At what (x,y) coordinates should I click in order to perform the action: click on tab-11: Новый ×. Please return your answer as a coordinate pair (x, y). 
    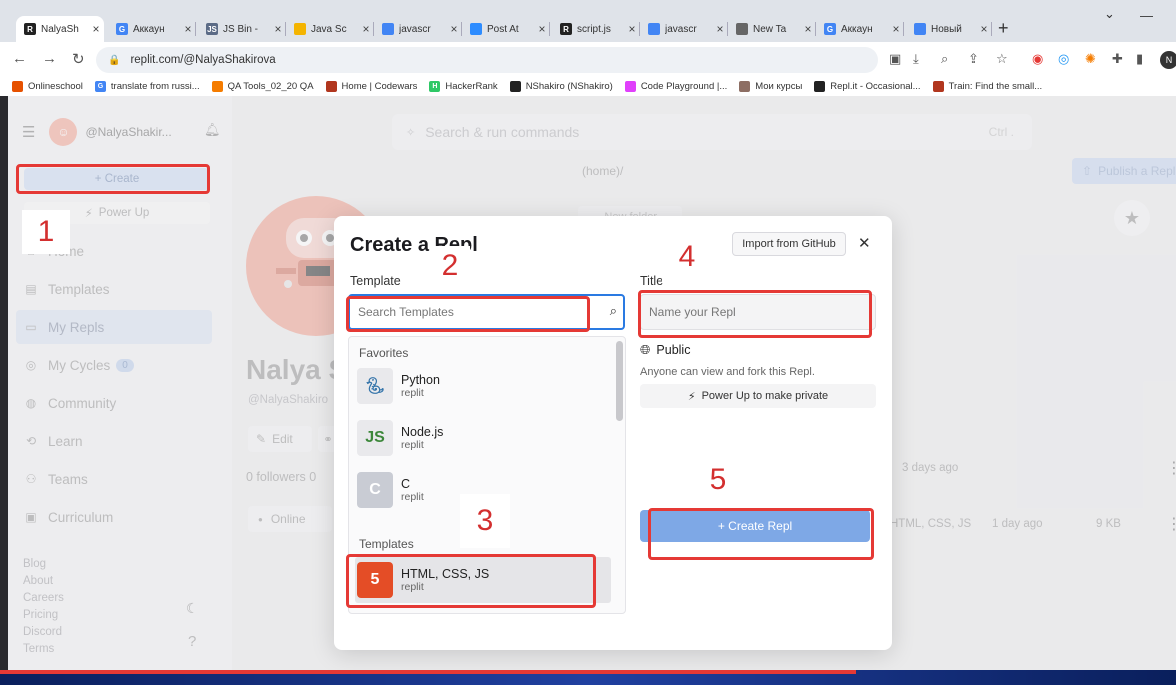
    Looking at the image, I should click on (949, 29).